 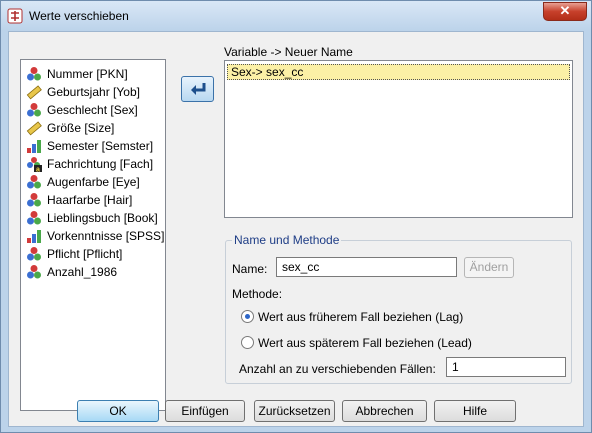 What do you see at coordinates (287, 240) in the screenshot?
I see `group-title: Name und Methode` at bounding box center [287, 240].